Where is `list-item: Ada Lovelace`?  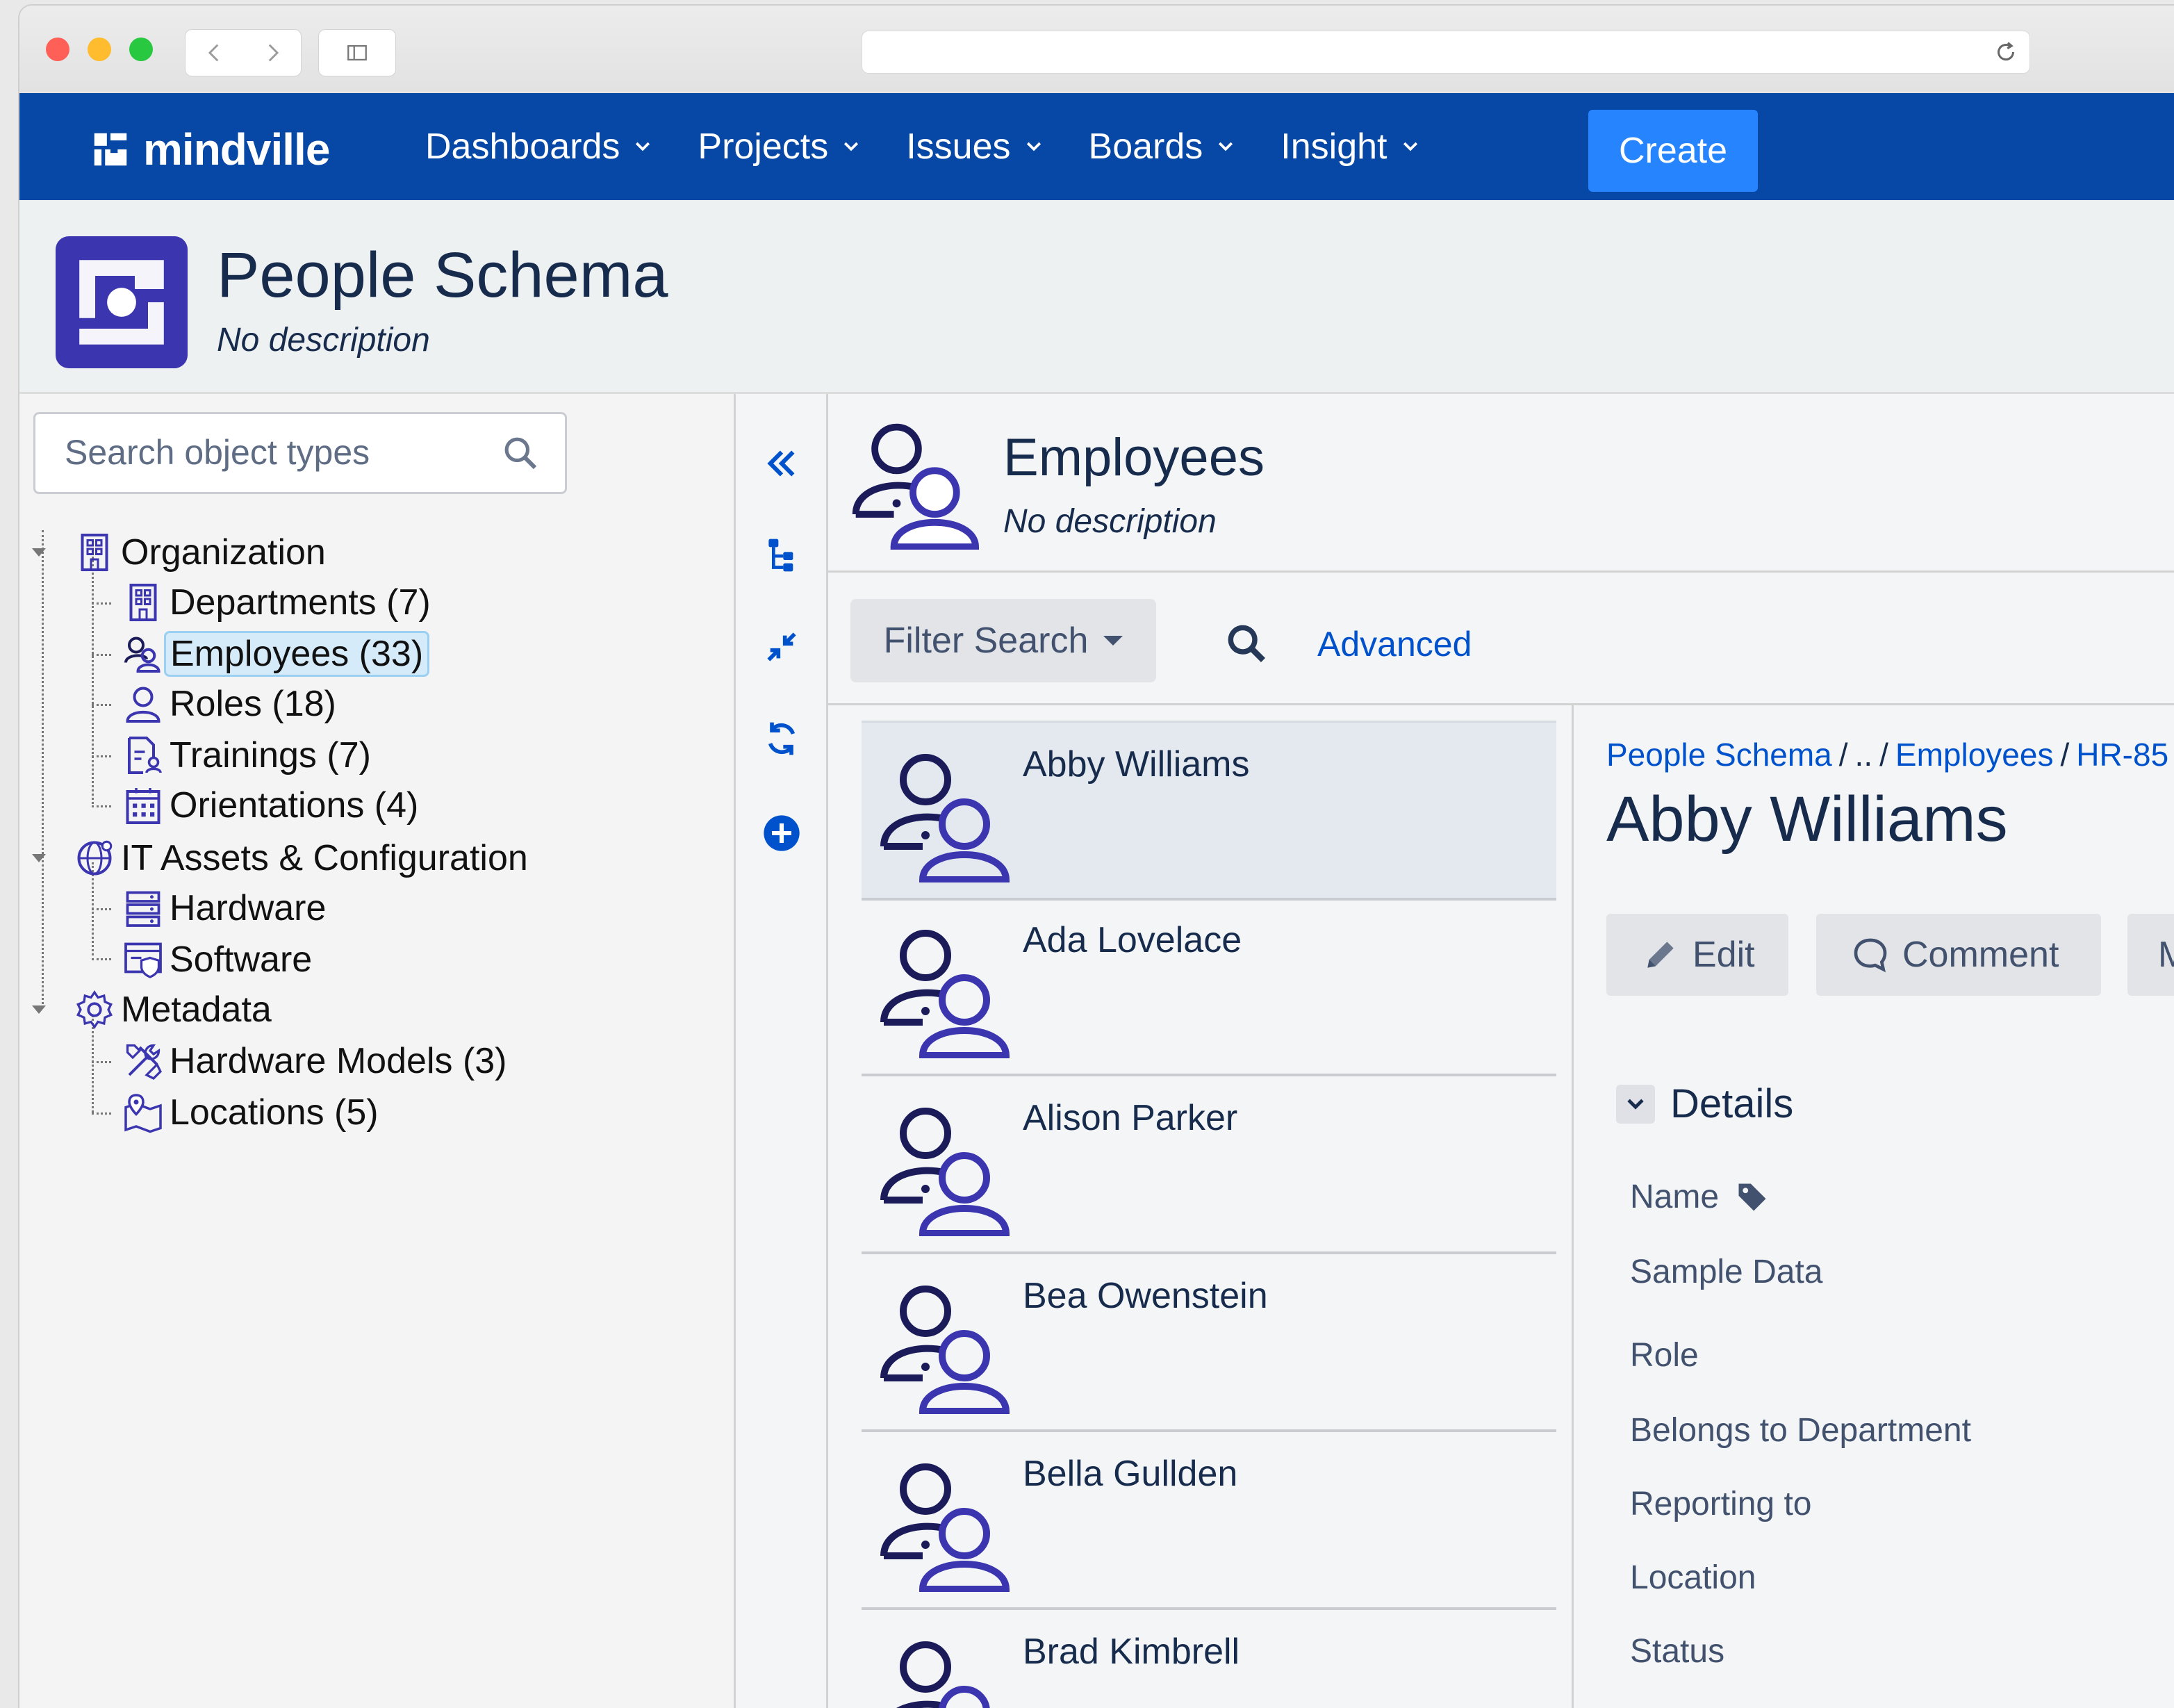 list-item: Ada Lovelace is located at coordinates (1209, 987).